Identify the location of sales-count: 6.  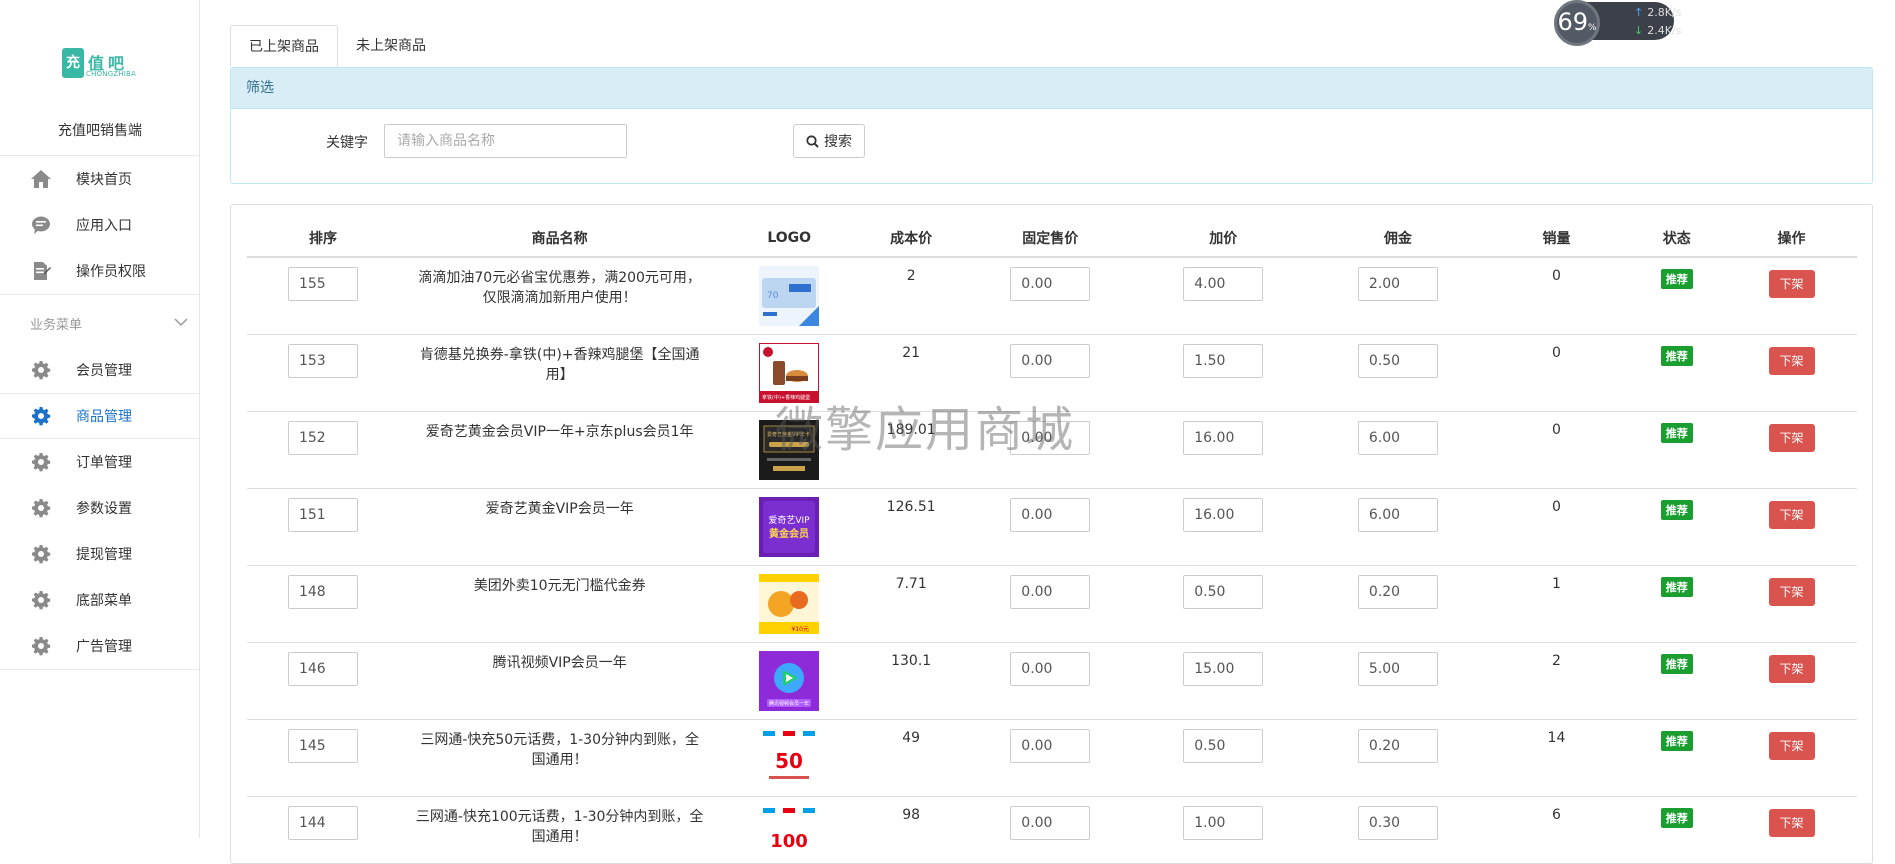
(1557, 814).